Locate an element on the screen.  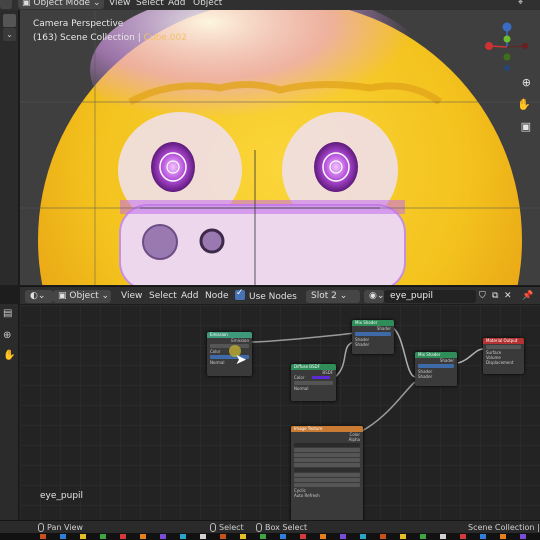
editor-type-dropdown: ◐⌄ is located at coordinates (39, 296).